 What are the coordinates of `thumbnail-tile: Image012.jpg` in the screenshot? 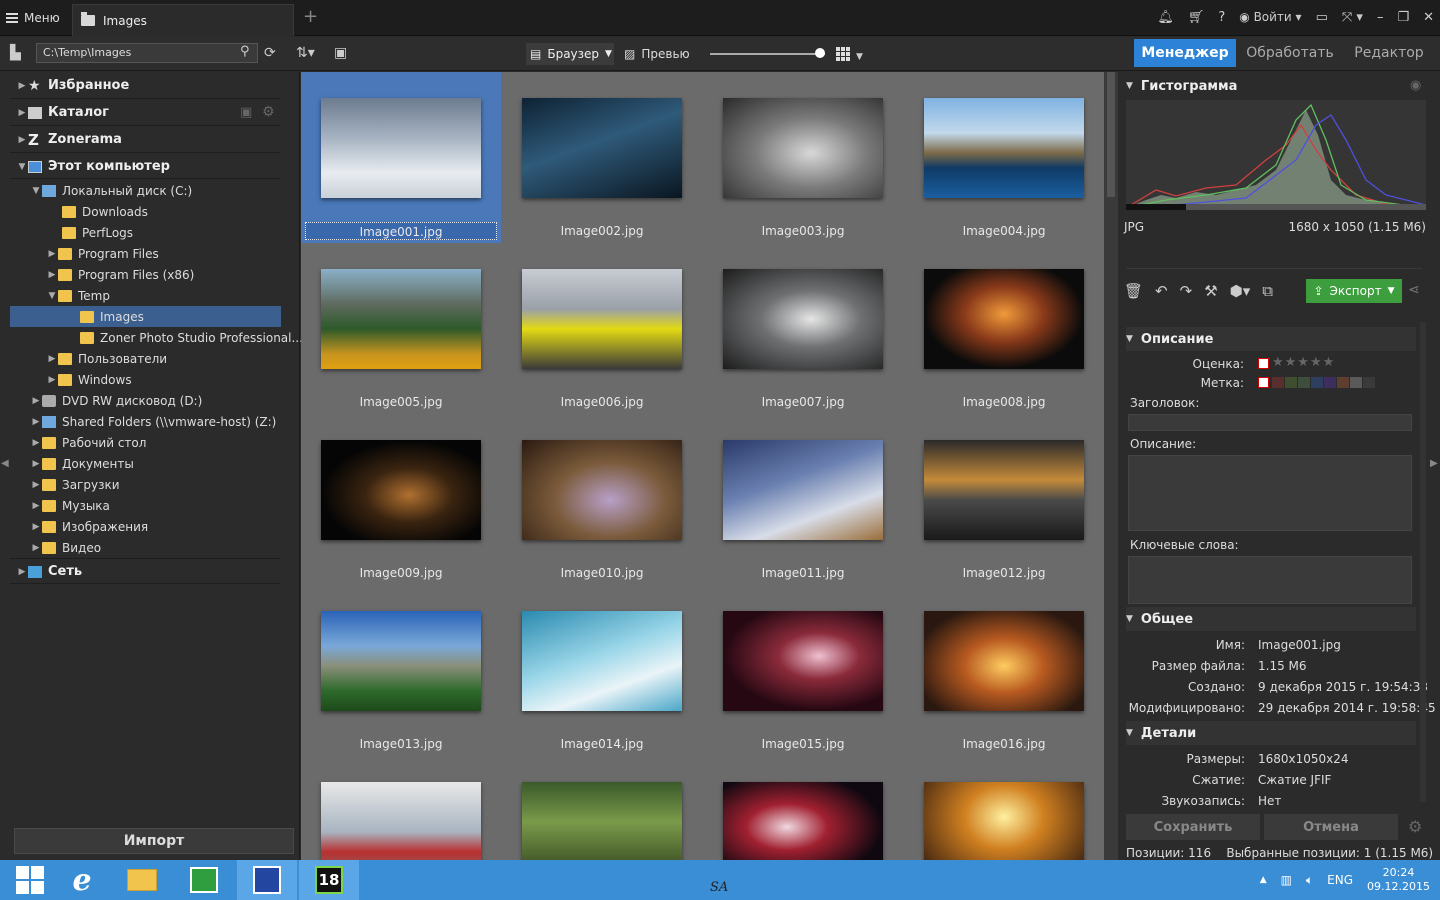 It's located at (1004, 499).